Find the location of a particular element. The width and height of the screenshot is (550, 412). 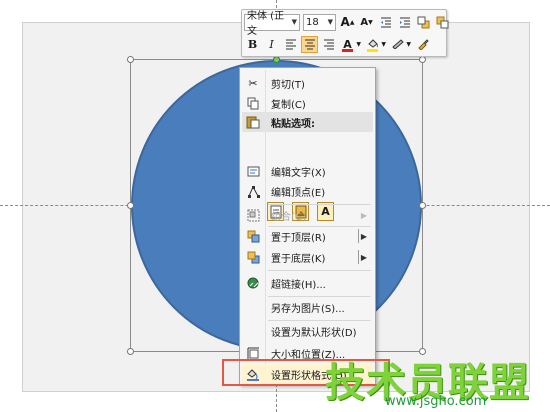

fill-color-swatch is located at coordinates (372, 50).